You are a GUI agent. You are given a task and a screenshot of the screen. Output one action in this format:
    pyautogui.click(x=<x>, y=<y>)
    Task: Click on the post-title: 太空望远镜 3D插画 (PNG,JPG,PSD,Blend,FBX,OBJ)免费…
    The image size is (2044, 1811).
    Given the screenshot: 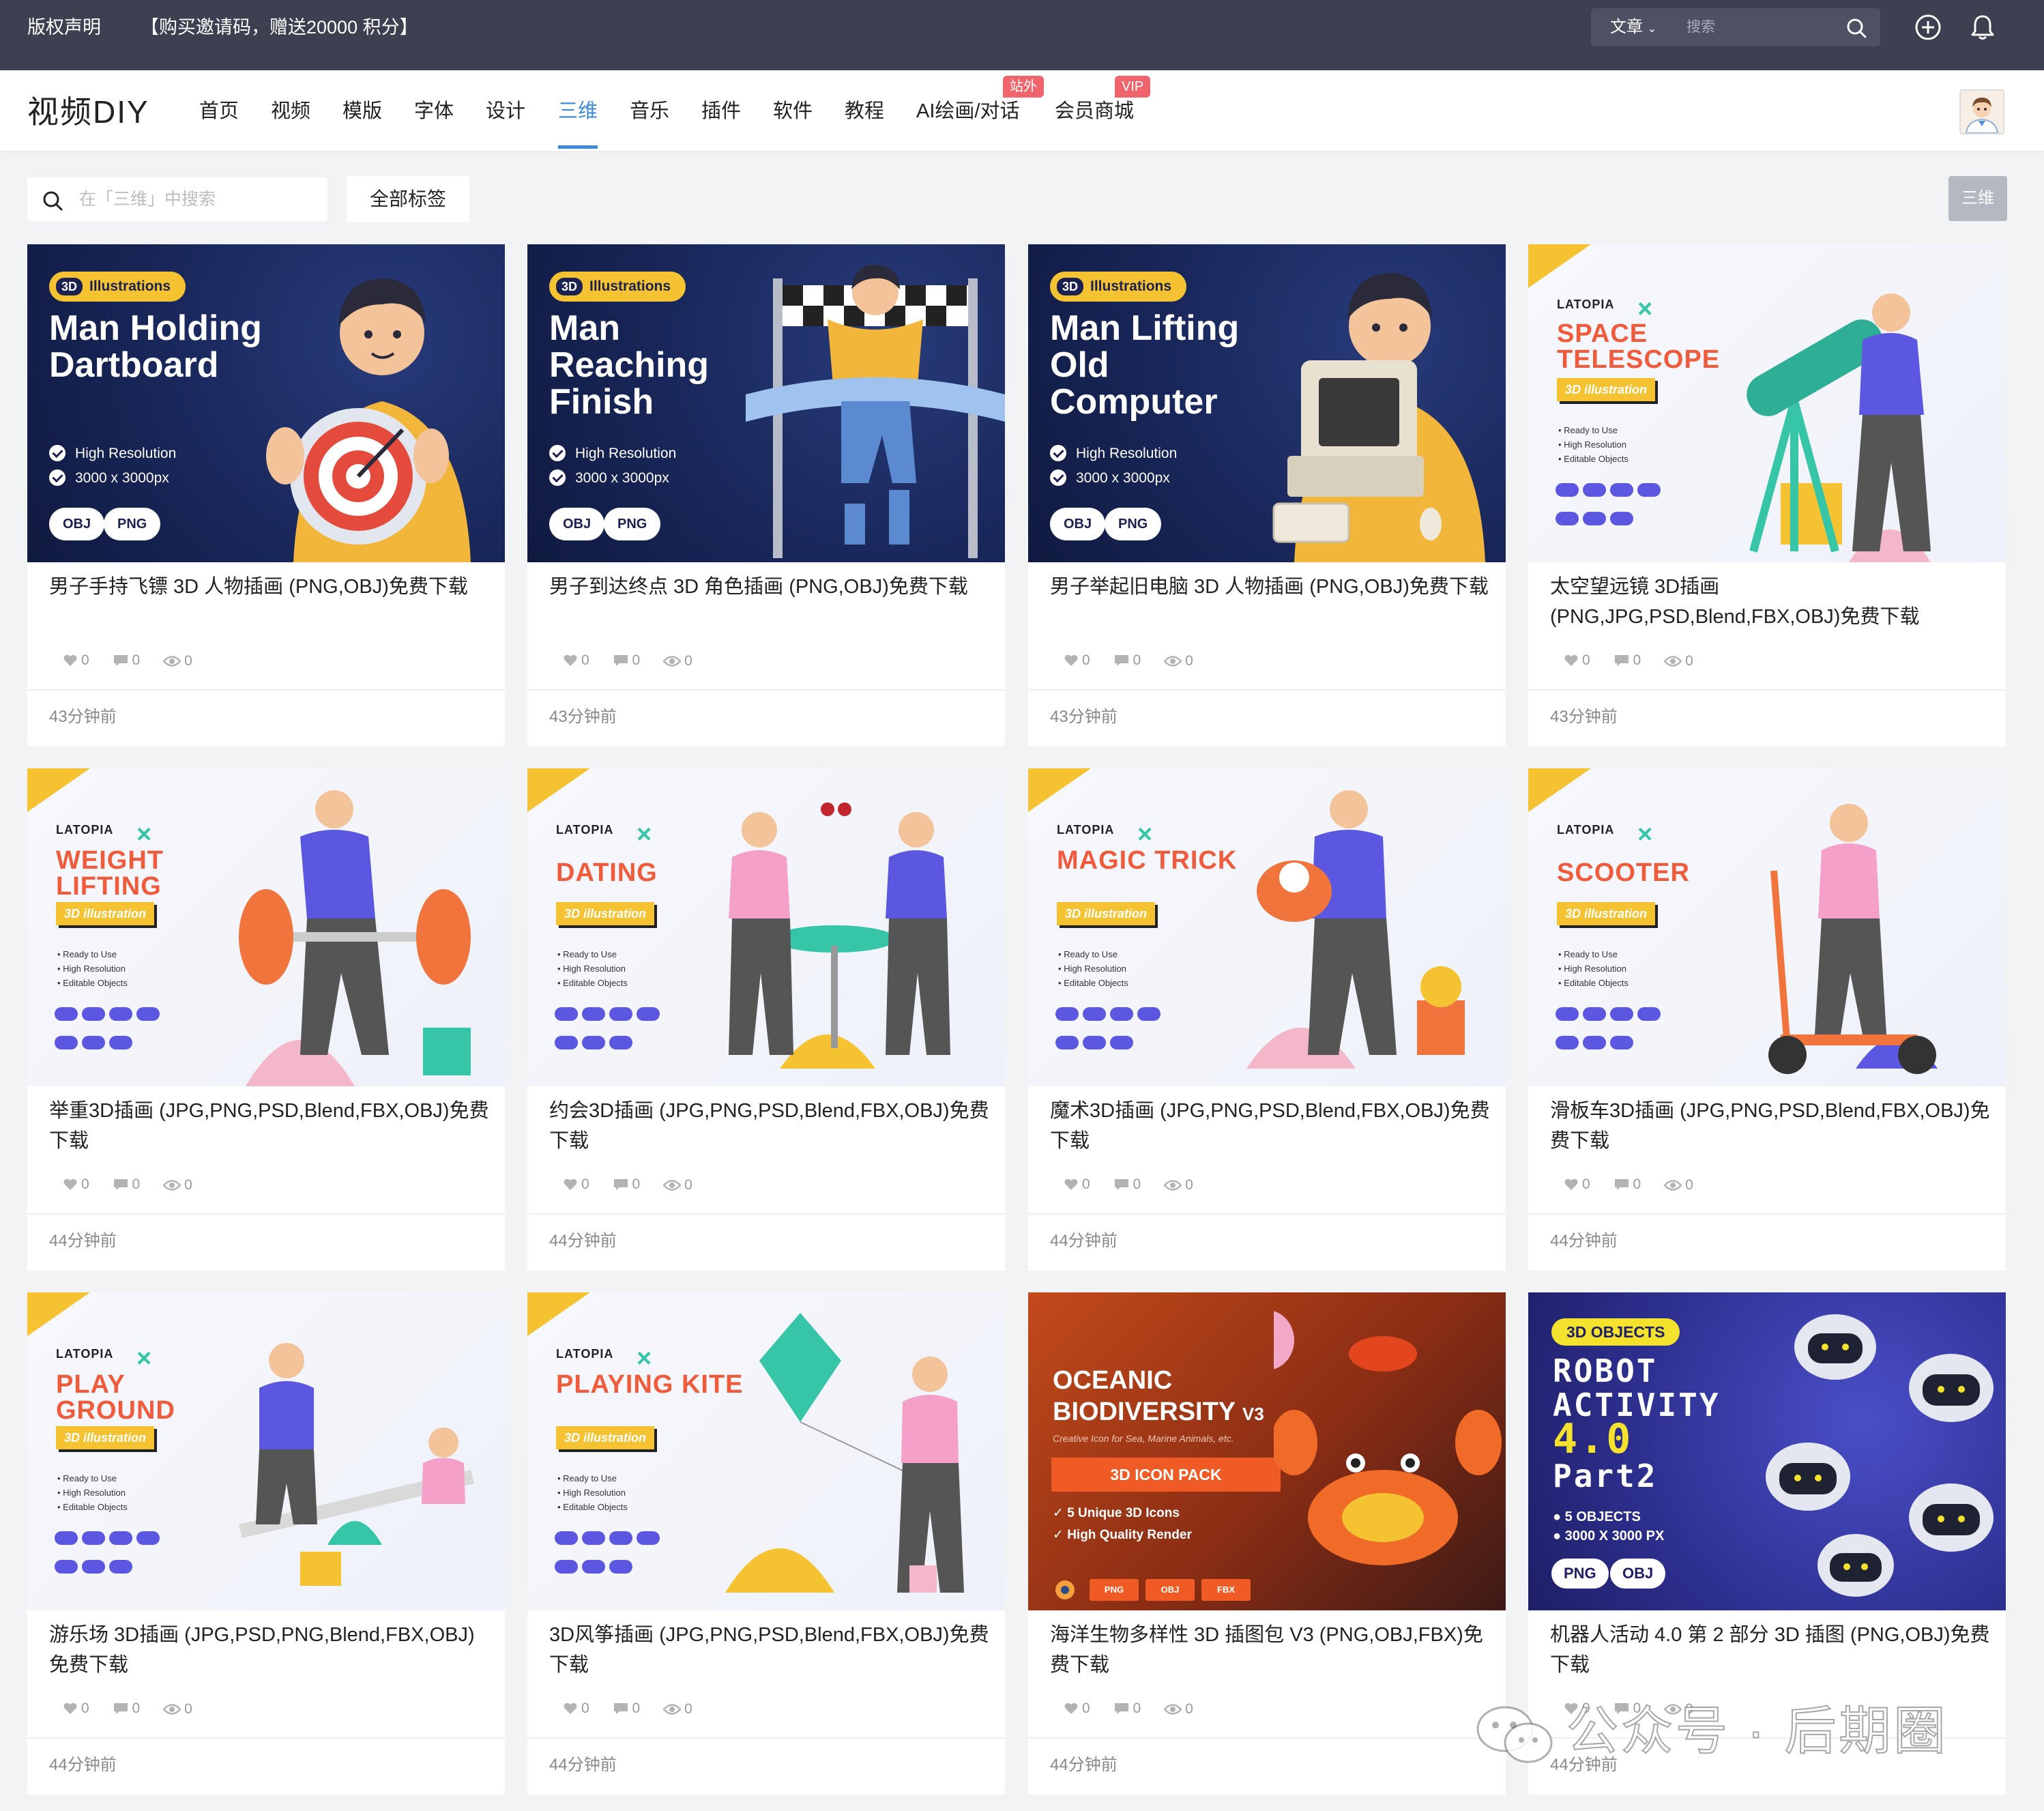 What is the action you would take?
    pyautogui.click(x=1771, y=602)
    